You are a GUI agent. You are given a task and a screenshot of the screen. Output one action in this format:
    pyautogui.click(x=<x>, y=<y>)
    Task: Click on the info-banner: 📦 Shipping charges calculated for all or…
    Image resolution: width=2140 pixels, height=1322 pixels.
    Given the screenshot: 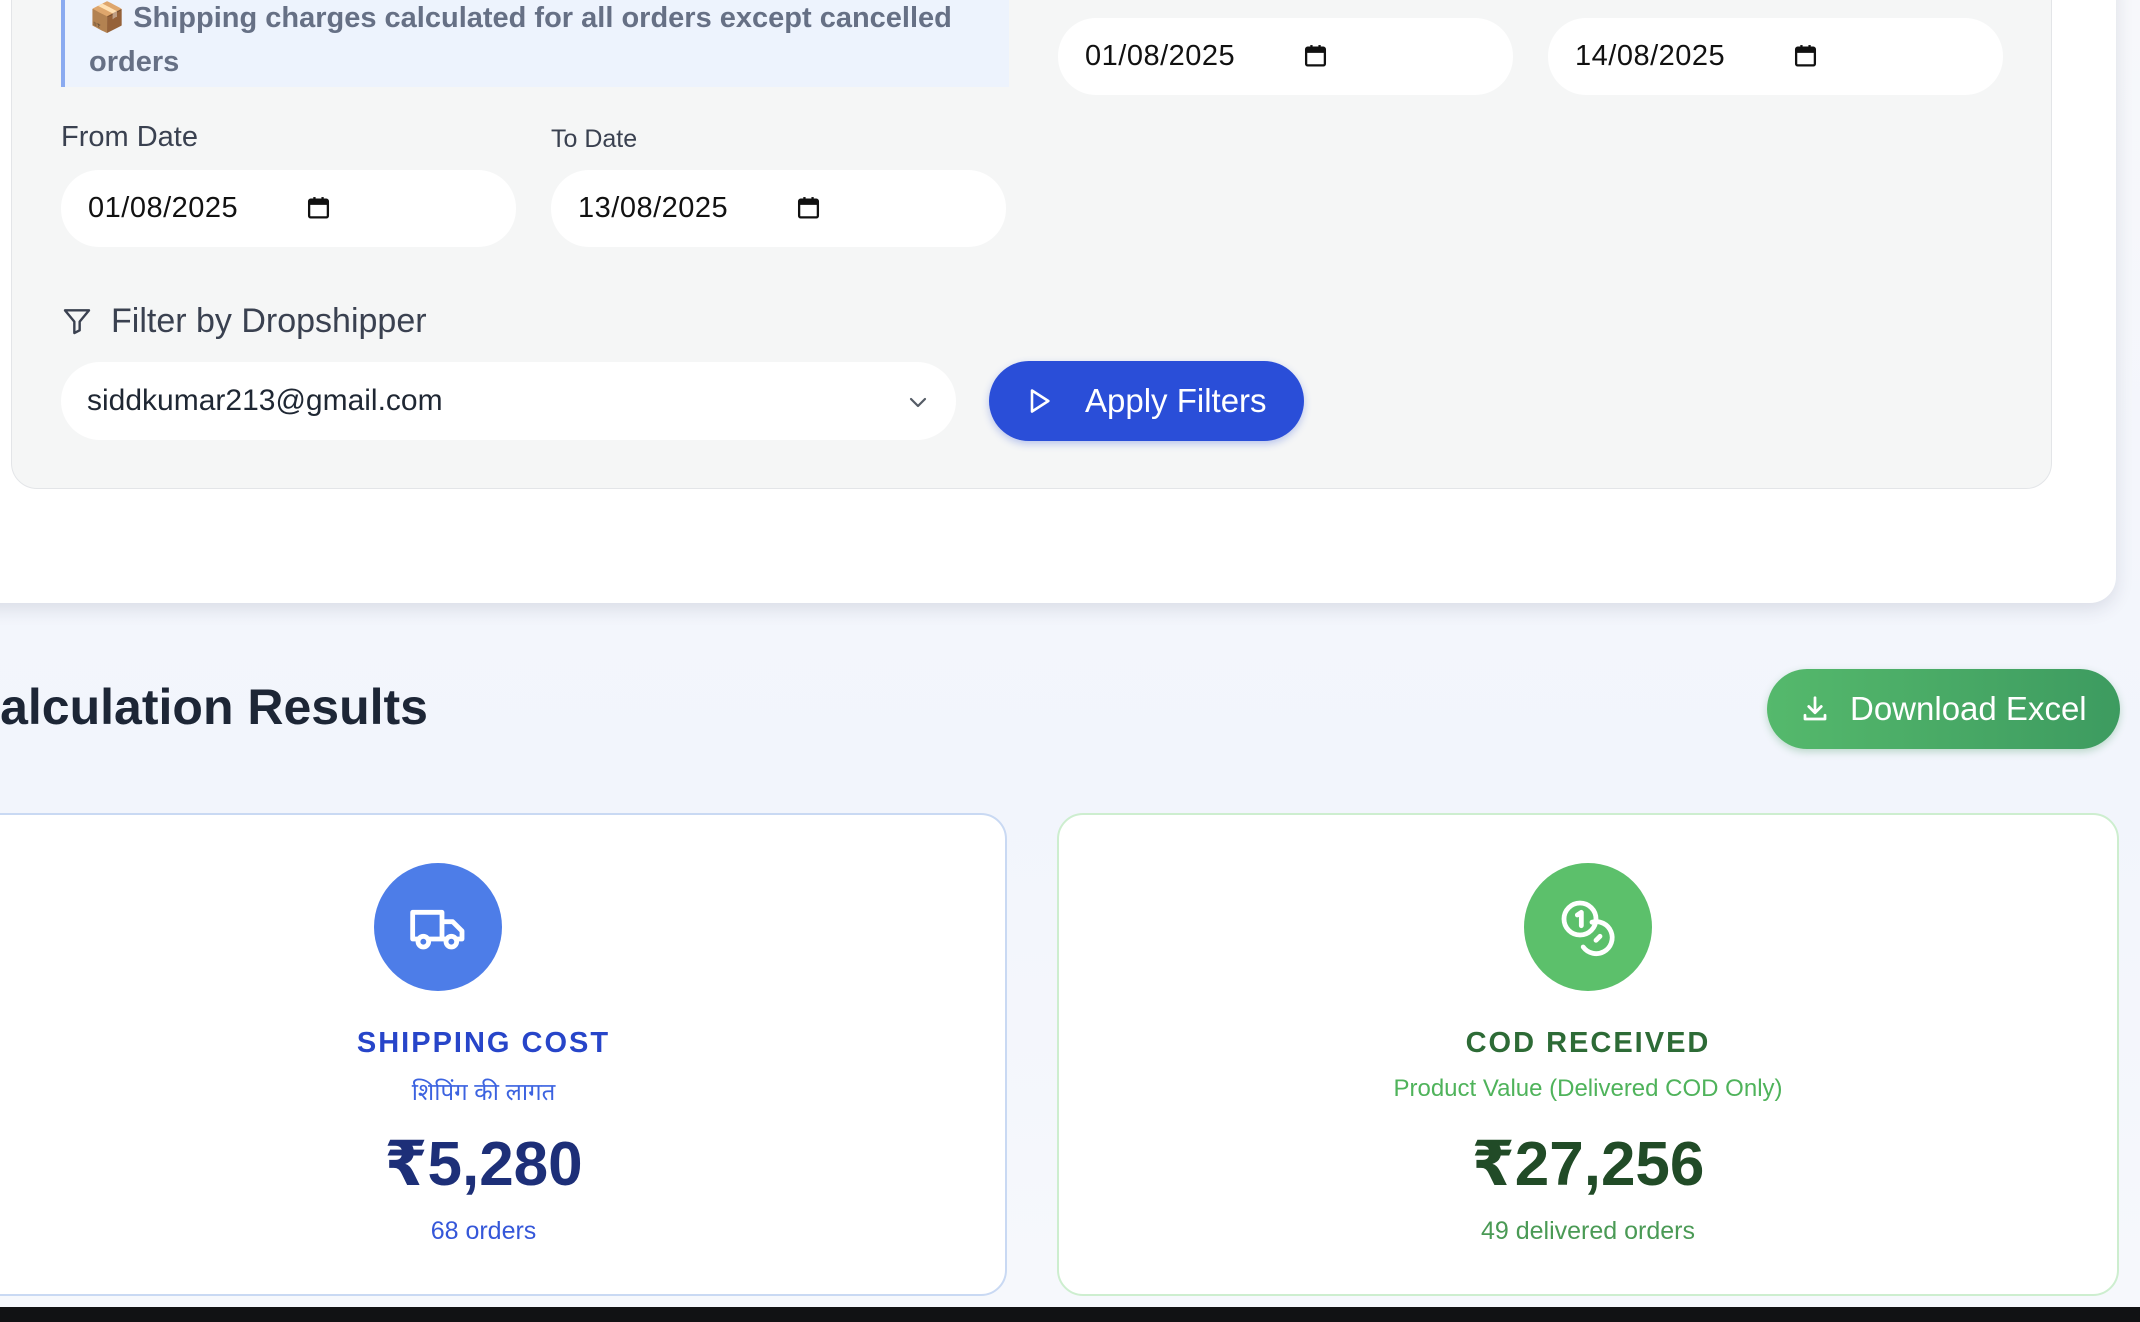 What is the action you would take?
    pyautogui.click(x=535, y=43)
    